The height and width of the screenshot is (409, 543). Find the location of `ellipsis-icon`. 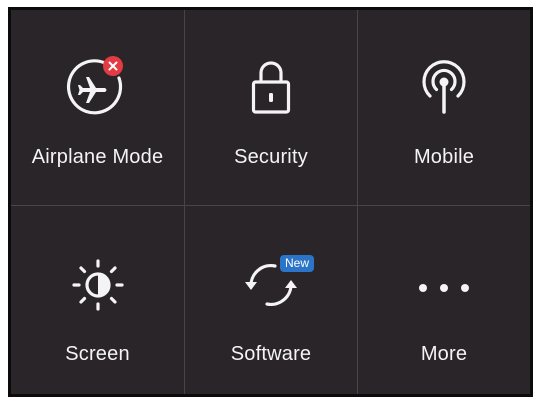

ellipsis-icon is located at coordinates (444, 286).